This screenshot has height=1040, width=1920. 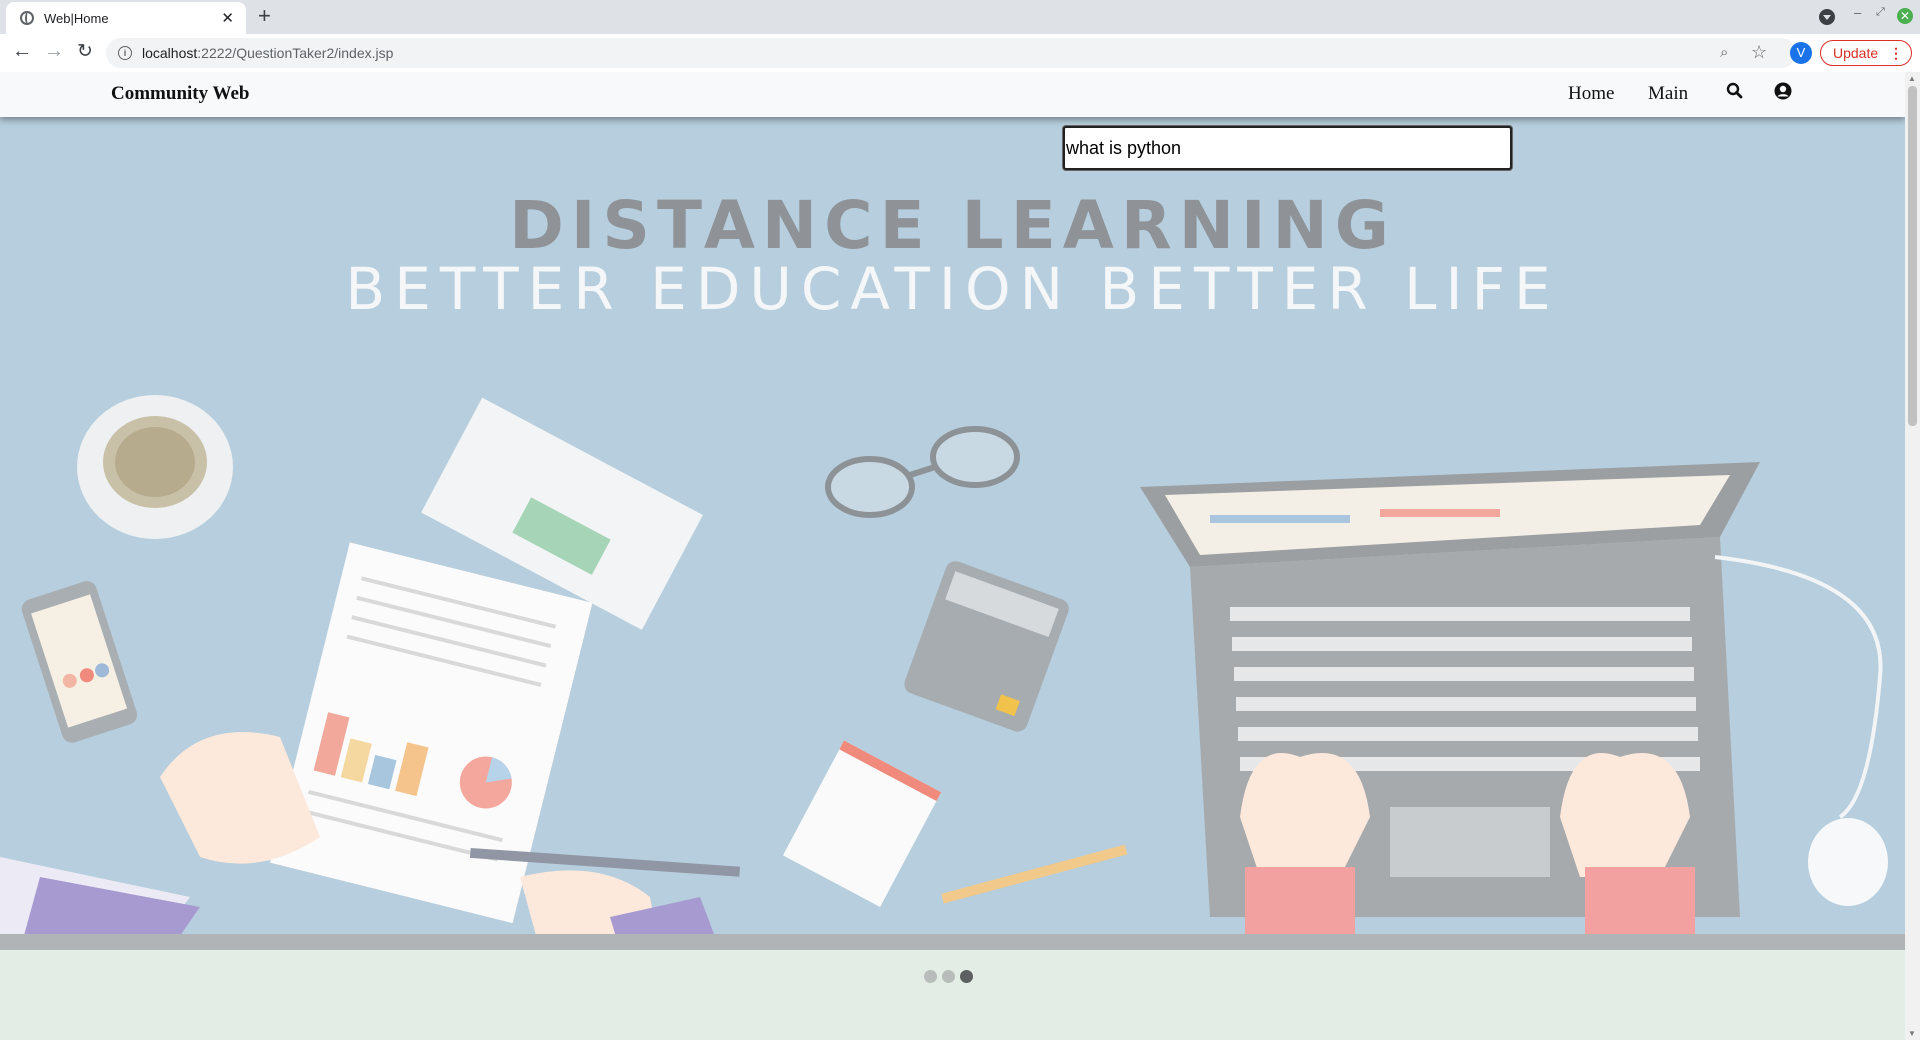 I want to click on site-navbar: Community Web Home Main, so click(x=952, y=94).